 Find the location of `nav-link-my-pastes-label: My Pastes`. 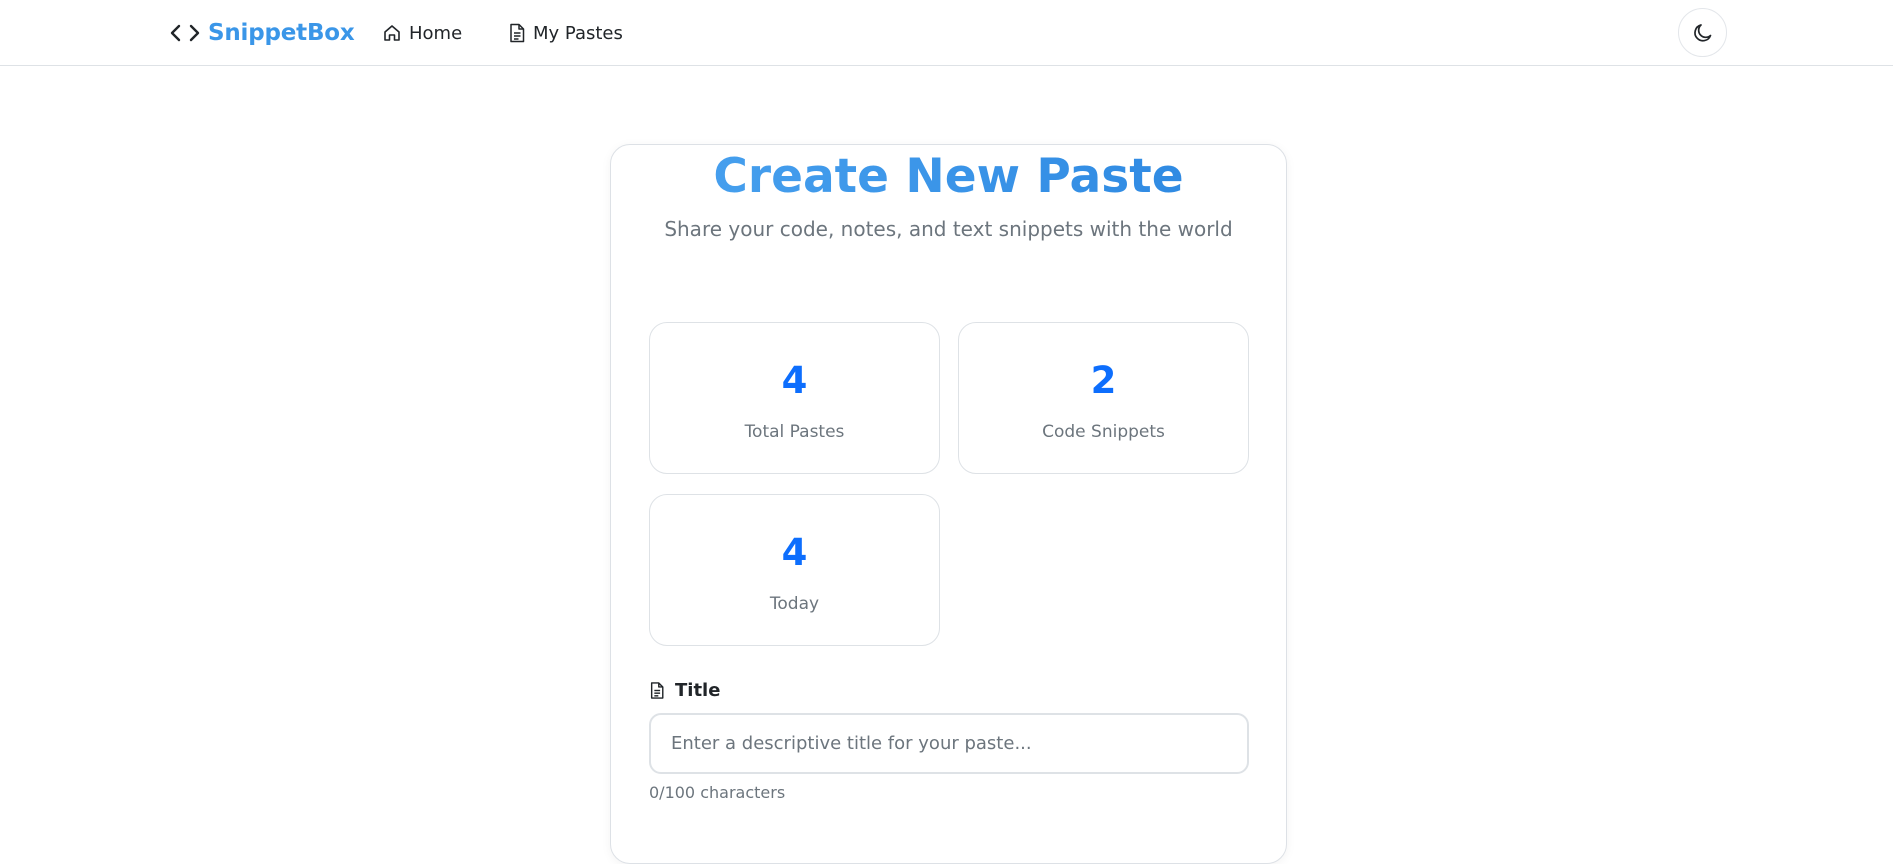

nav-link-my-pastes-label: My Pastes is located at coordinates (578, 33).